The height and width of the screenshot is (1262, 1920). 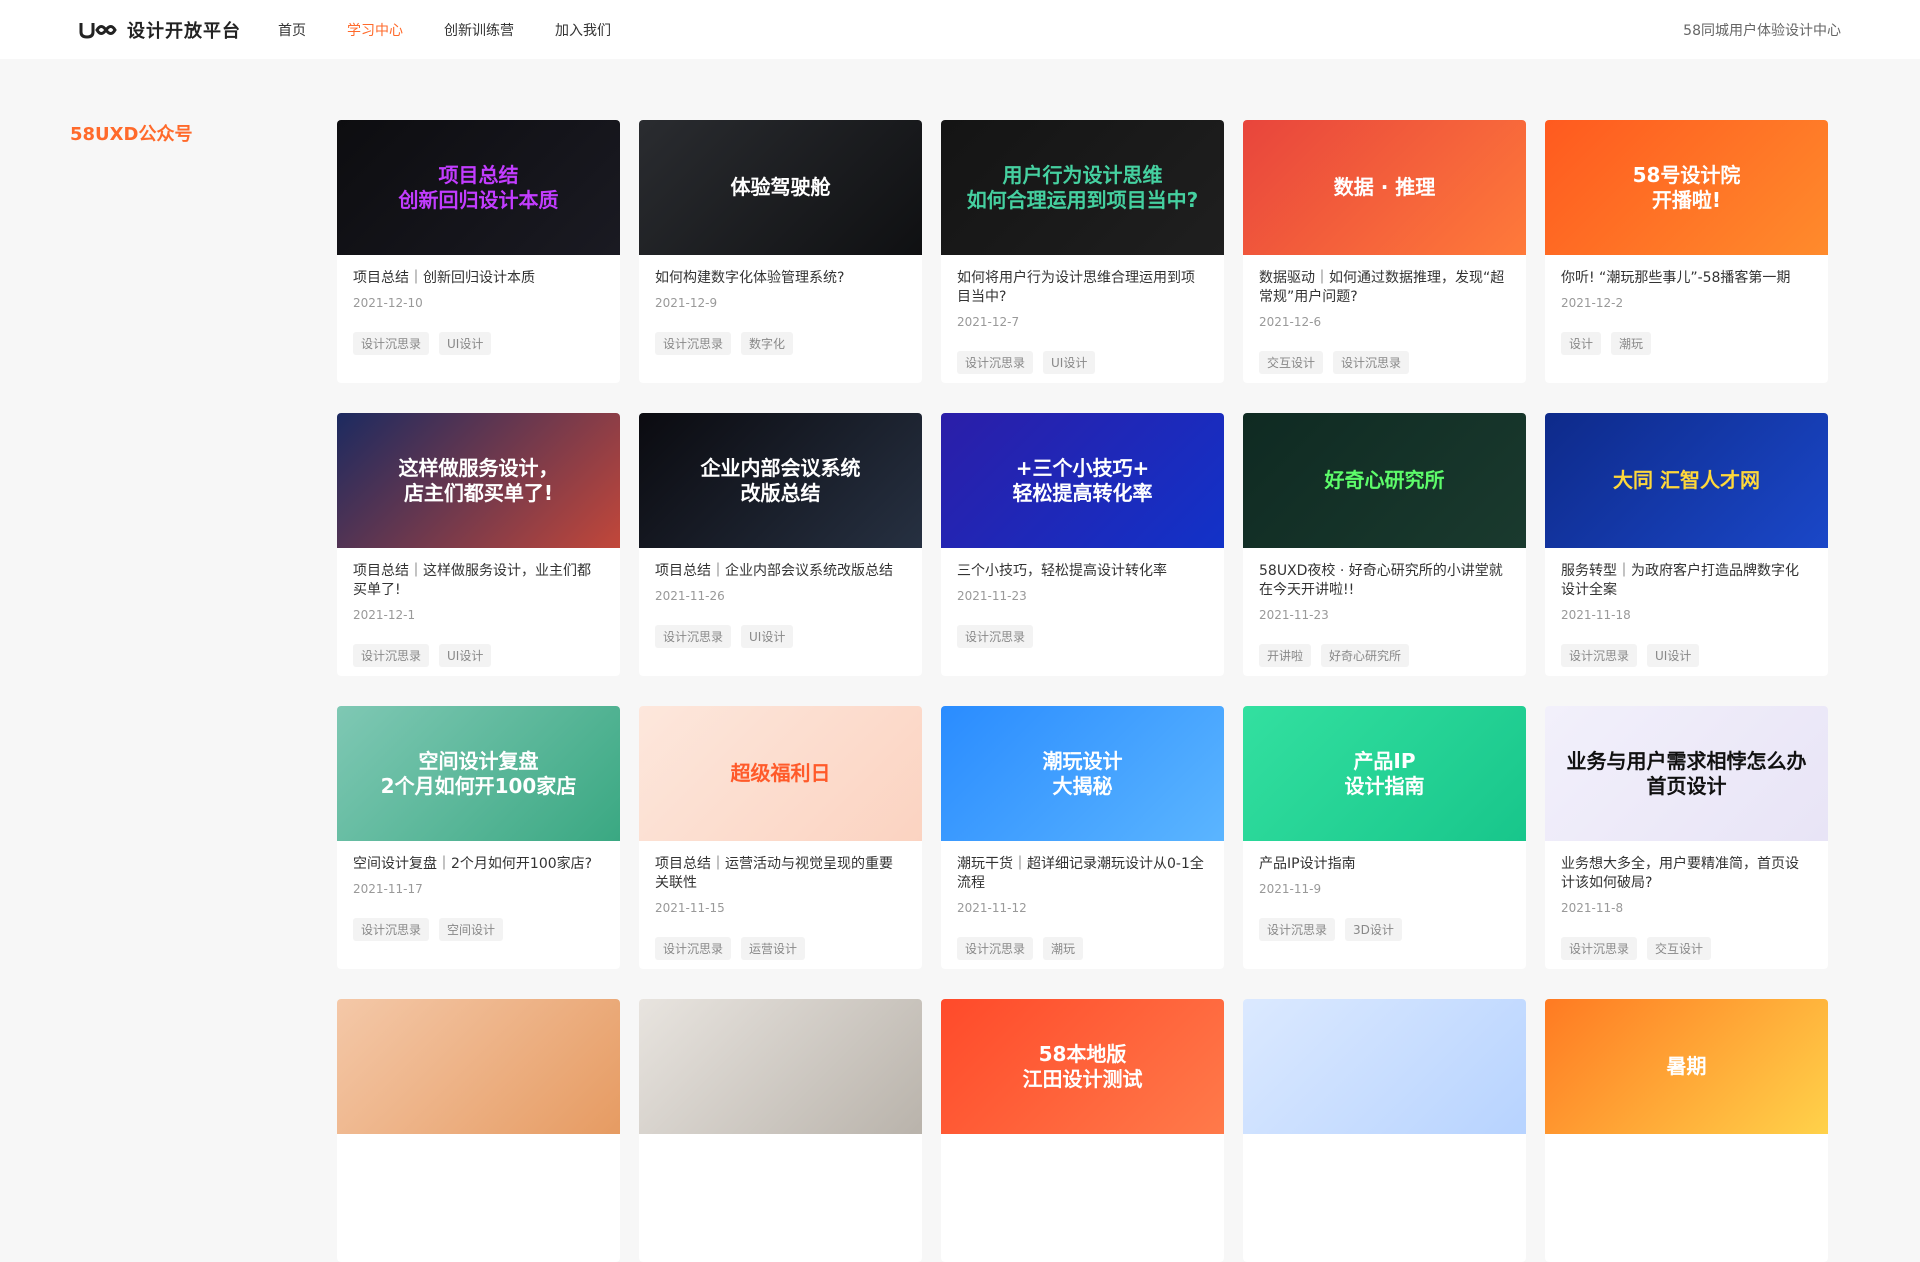 I want to click on tag-list: 设计沉思录 数字化, so click(x=780, y=343).